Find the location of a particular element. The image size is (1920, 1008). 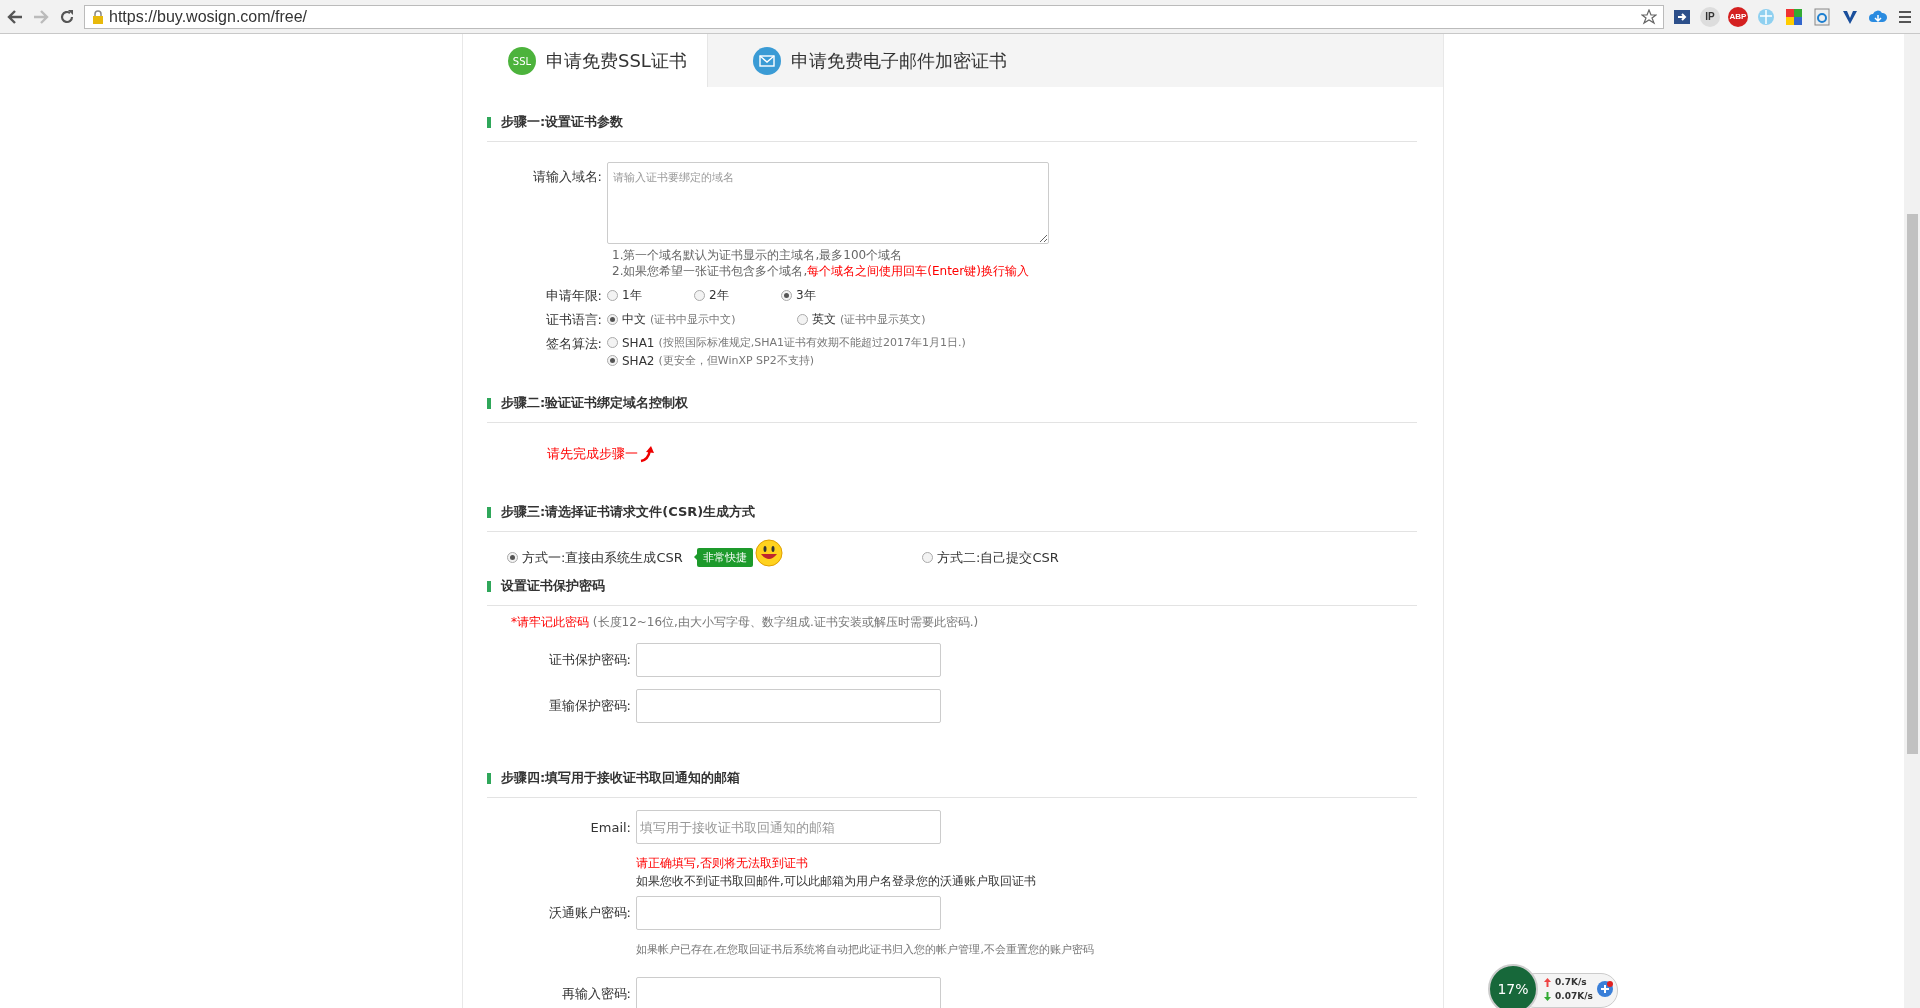

adblock-icon: ABP is located at coordinates (1738, 16).